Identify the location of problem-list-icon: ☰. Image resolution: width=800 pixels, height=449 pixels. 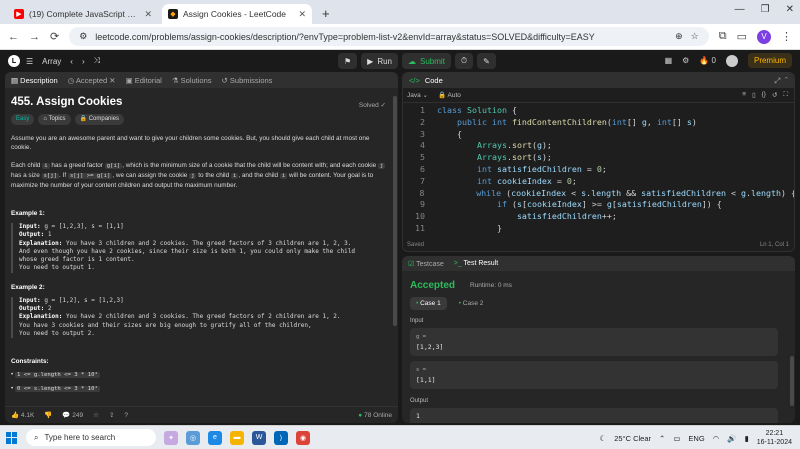
(29, 61).